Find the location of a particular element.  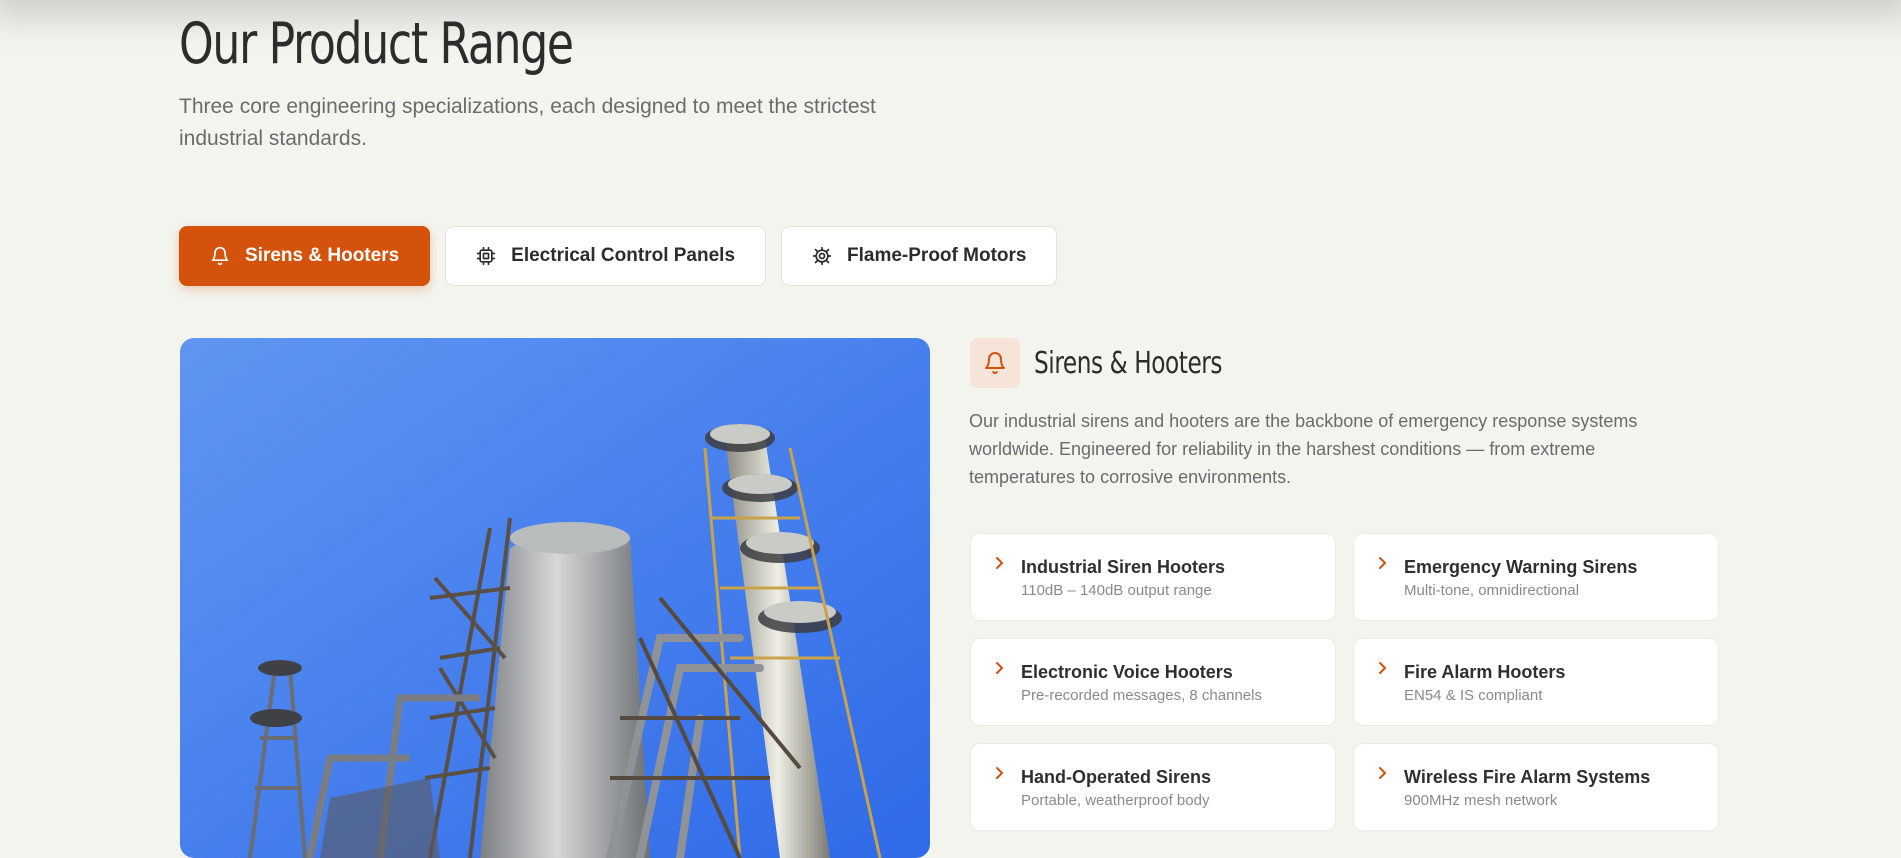

product-name: Wireless Fire Alarm Systems is located at coordinates (1527, 777).